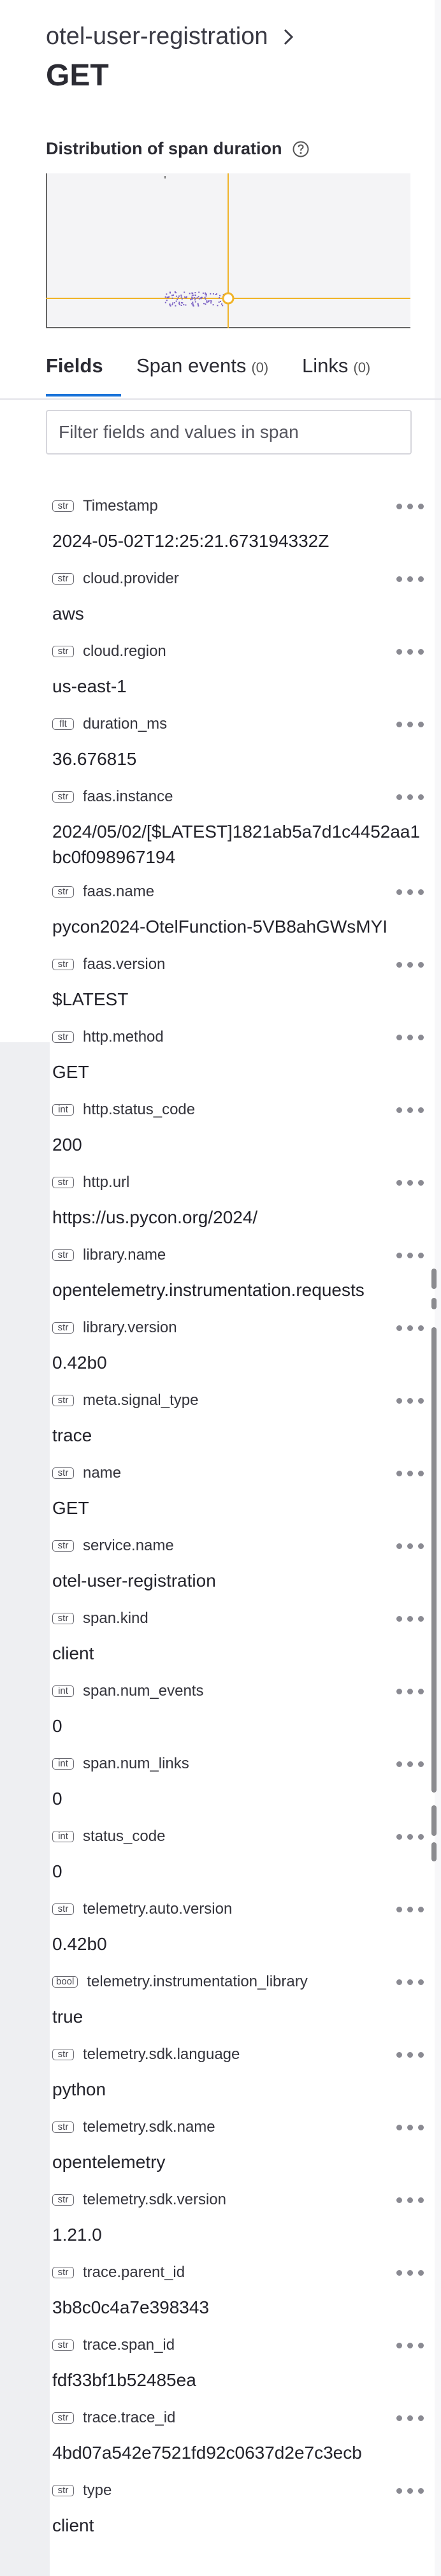 Image resolution: width=441 pixels, height=2576 pixels. I want to click on field-value: opentelemetry.instrumentation.requests, so click(240, 1290).